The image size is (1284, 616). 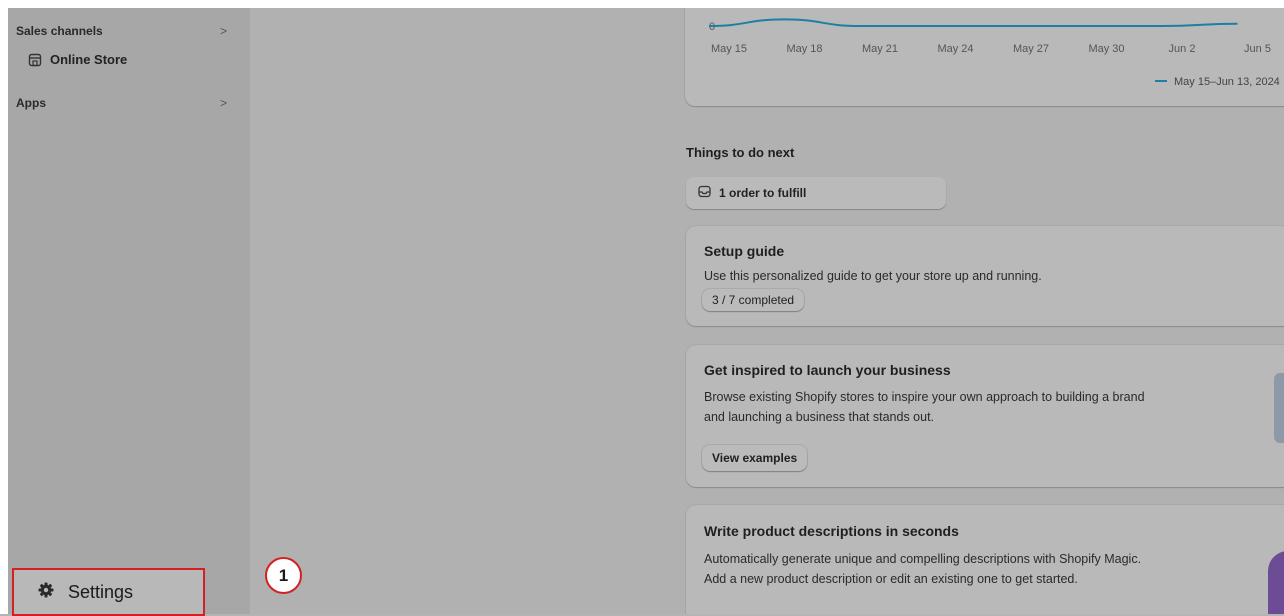 What do you see at coordinates (1031, 49) in the screenshot?
I see `x-tick-label: May 27` at bounding box center [1031, 49].